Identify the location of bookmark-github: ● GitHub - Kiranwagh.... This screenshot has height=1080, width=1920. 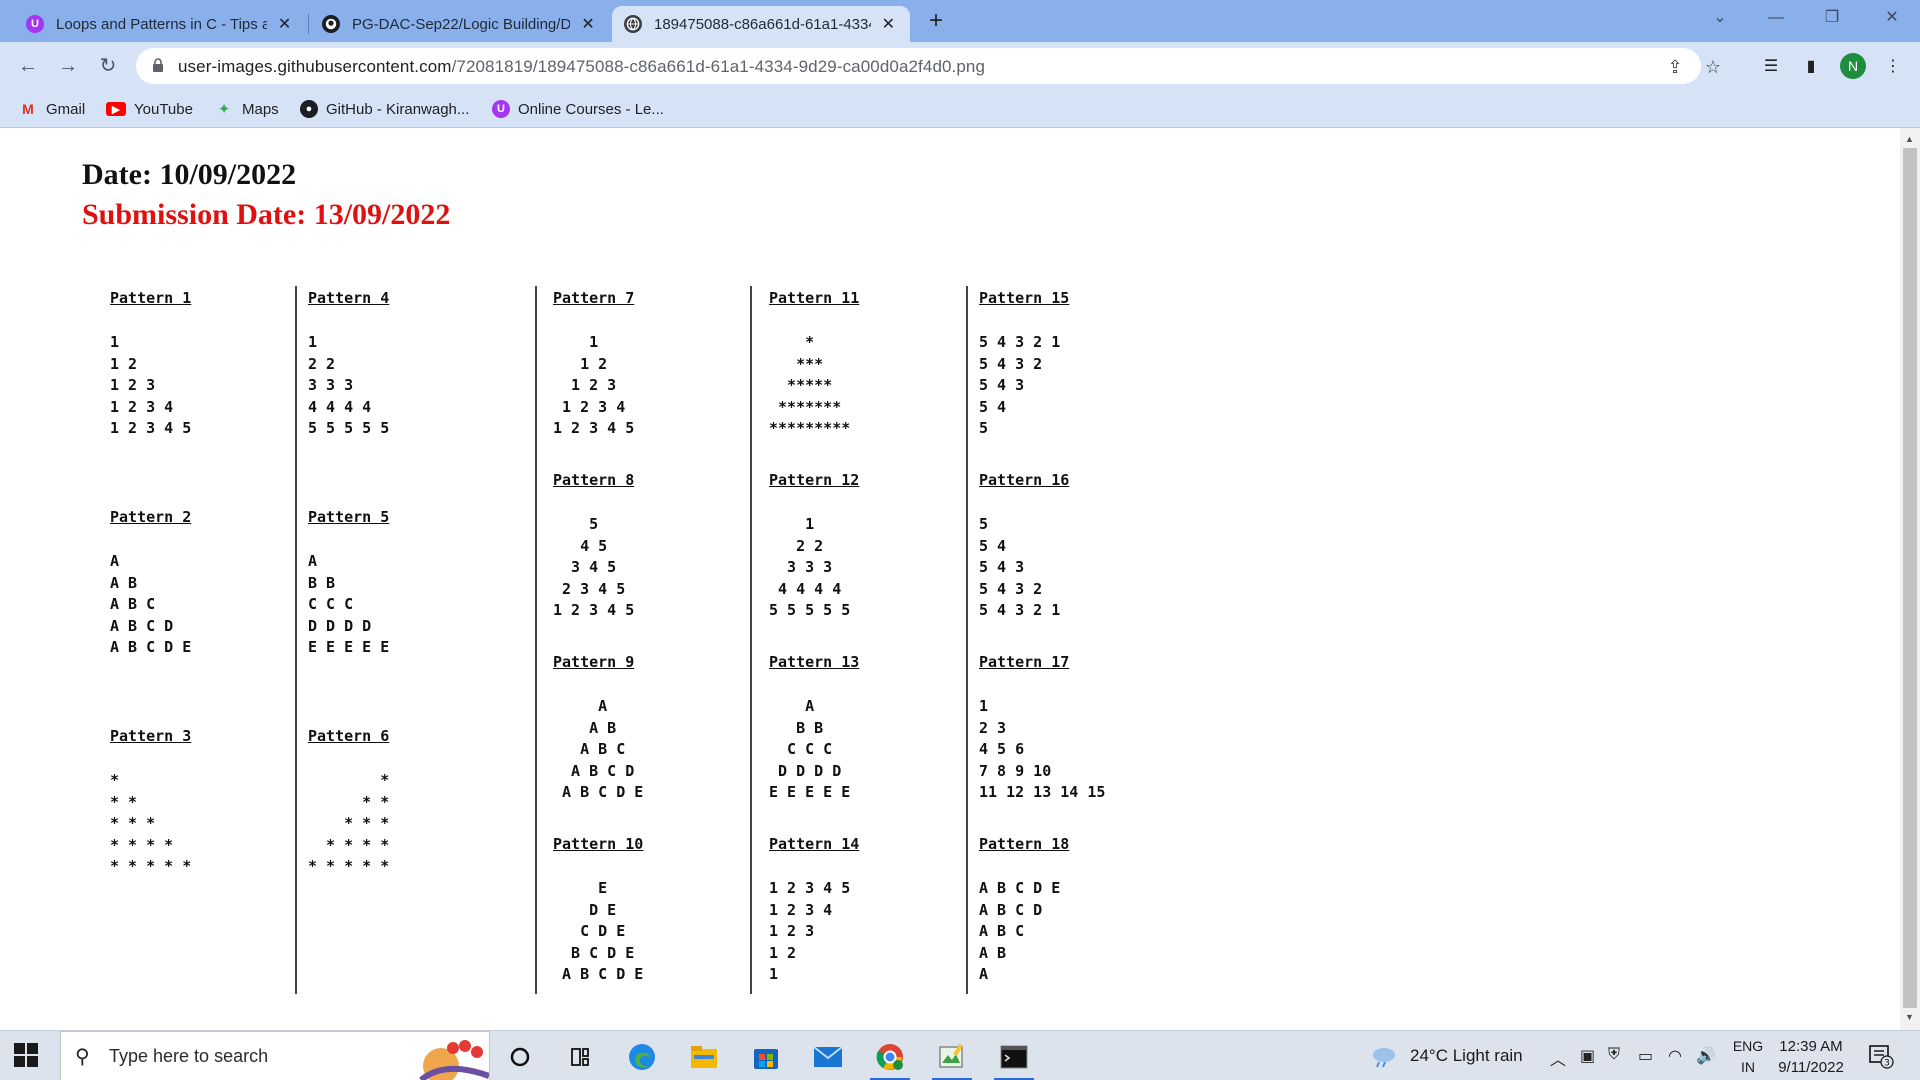
(384, 109).